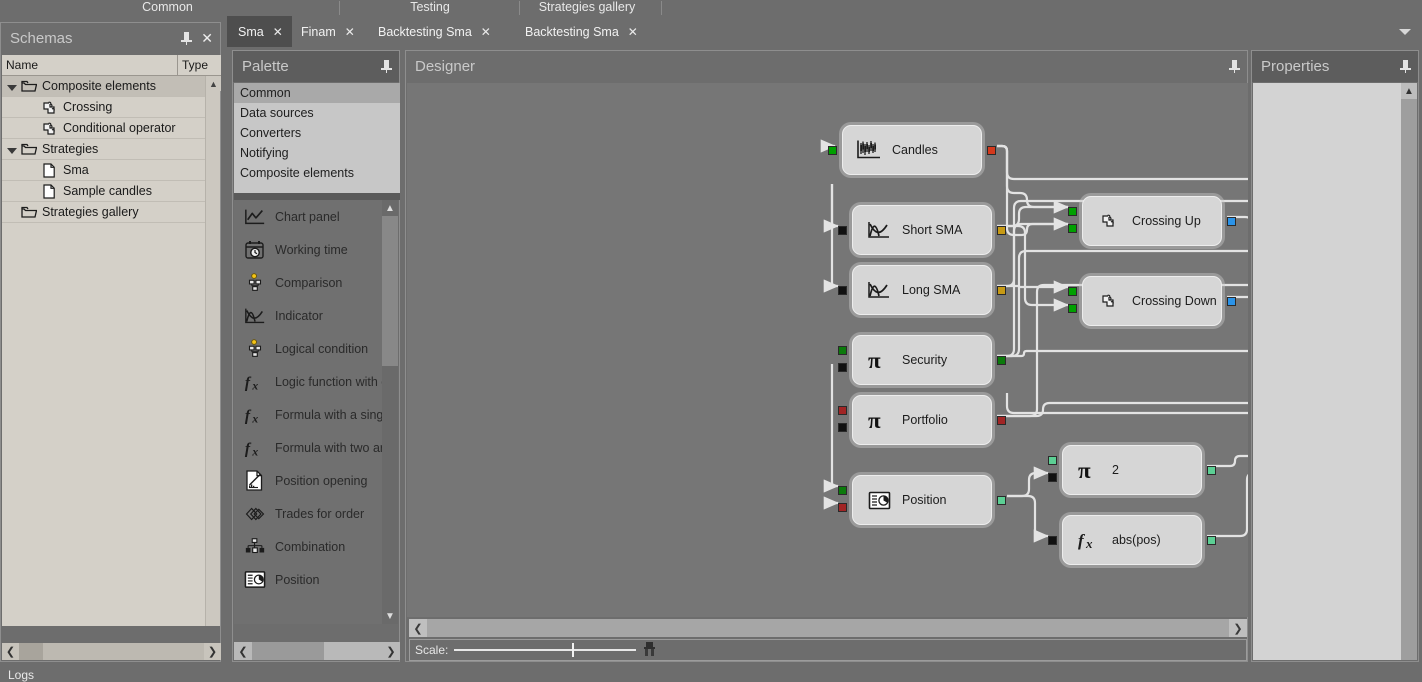 The image size is (1422, 682). I want to click on palette-item-formula-with-two-arg: f x Formula with two arg, so click(309, 447).